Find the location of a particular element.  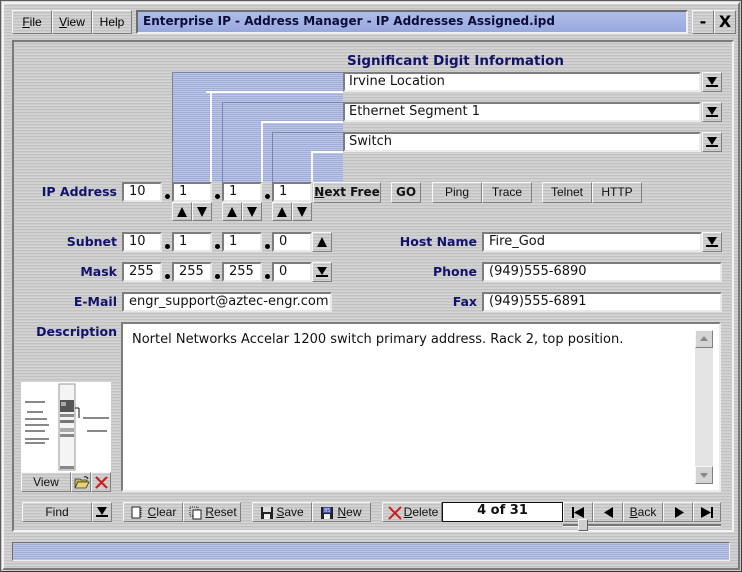

menu-file-mnemonic: F is located at coordinates (26, 22).